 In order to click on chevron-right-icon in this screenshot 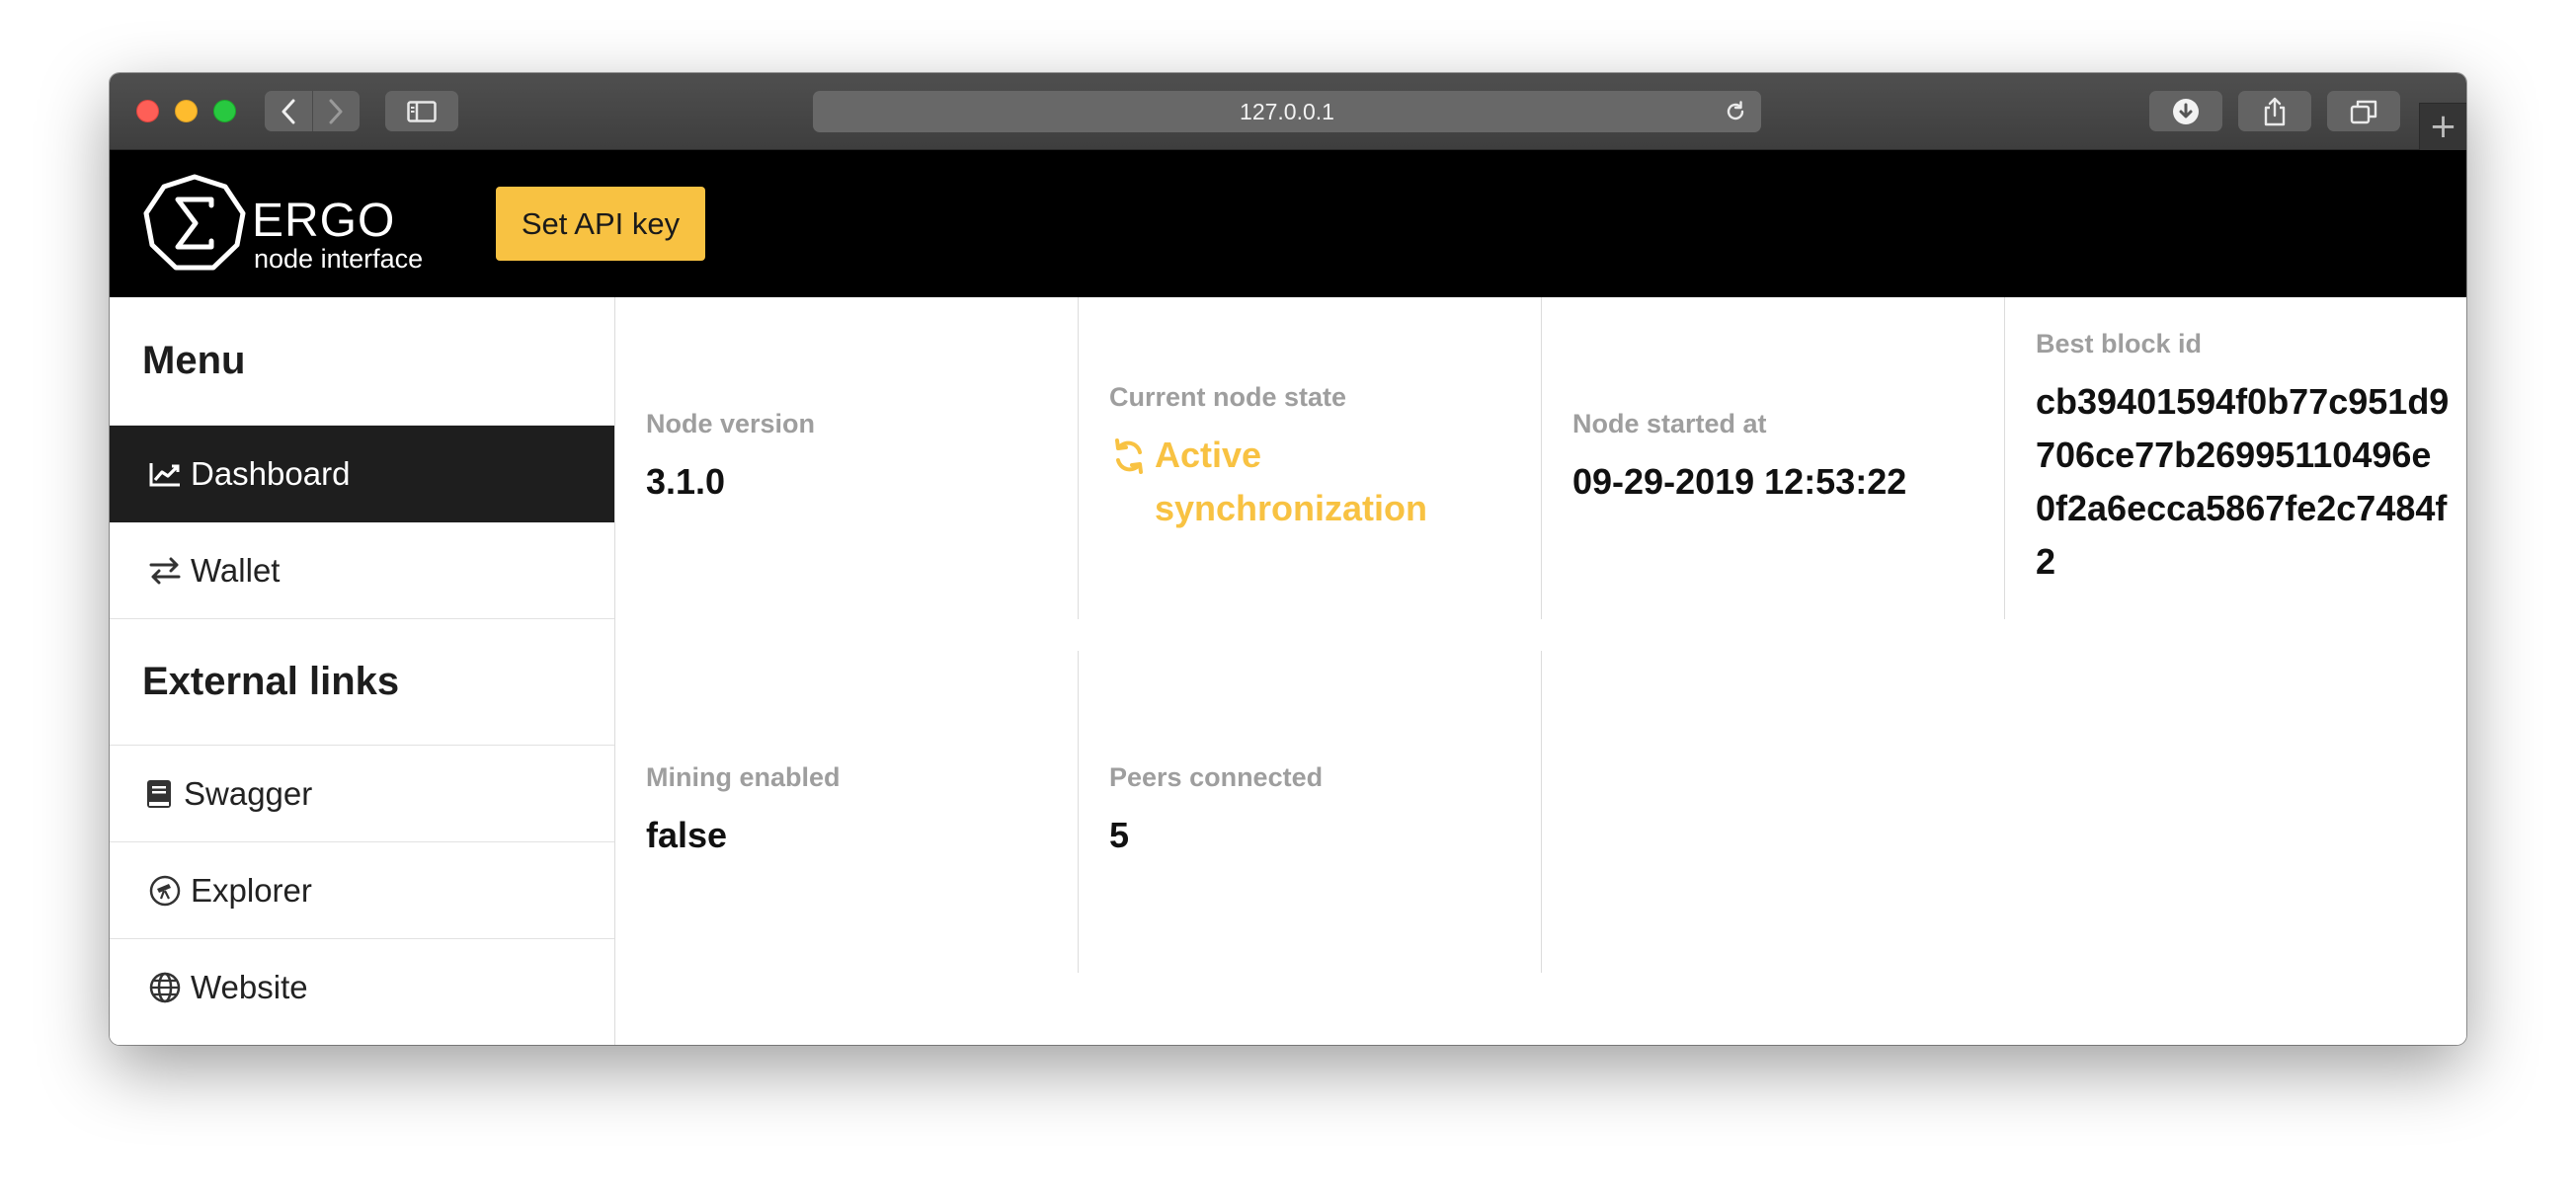, I will do `click(336, 111)`.